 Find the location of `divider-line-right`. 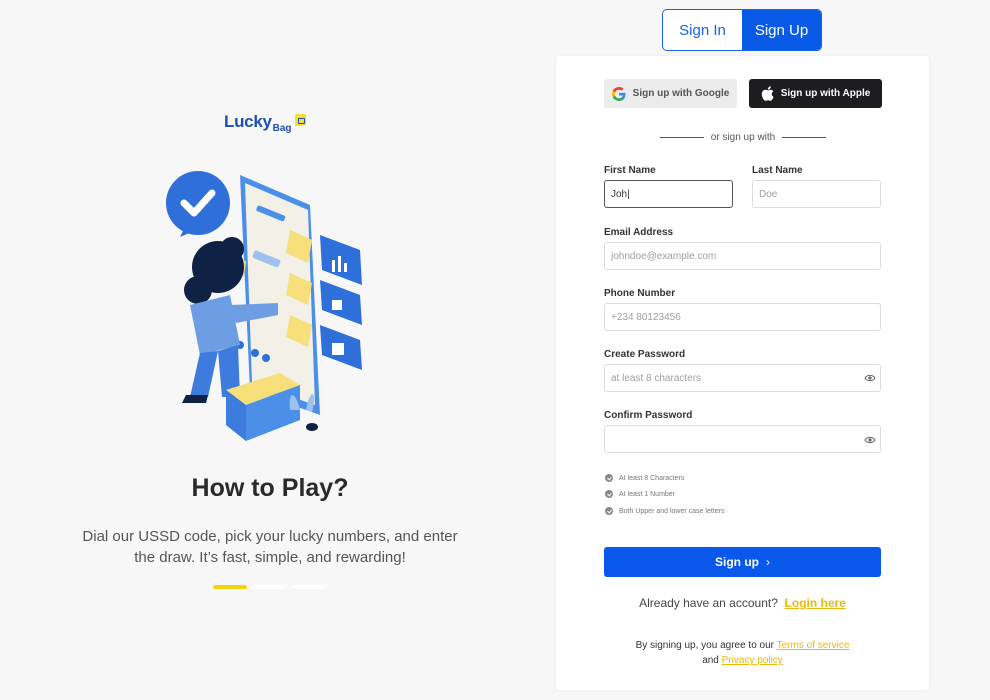

divider-line-right is located at coordinates (804, 137).